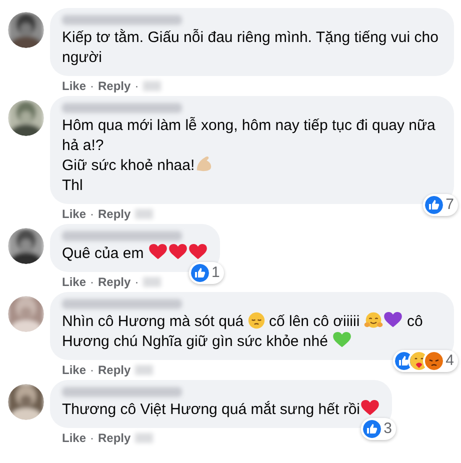 This screenshot has width=461, height=463. I want to click on reaction-badge: 3, so click(378, 429).